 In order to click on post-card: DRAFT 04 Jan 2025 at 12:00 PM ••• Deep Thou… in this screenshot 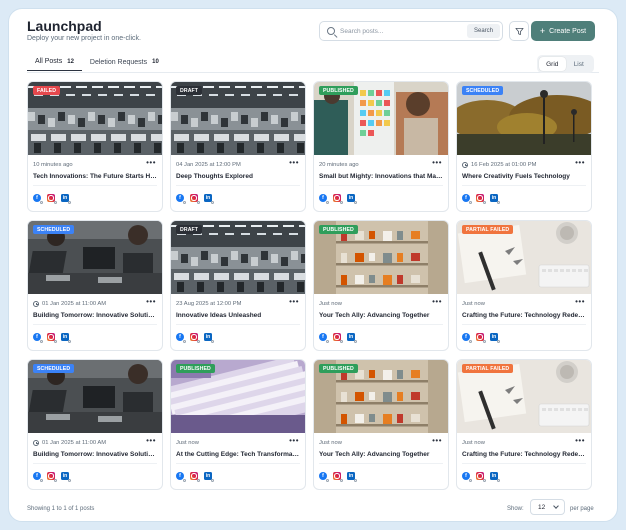, I will do `click(238, 146)`.